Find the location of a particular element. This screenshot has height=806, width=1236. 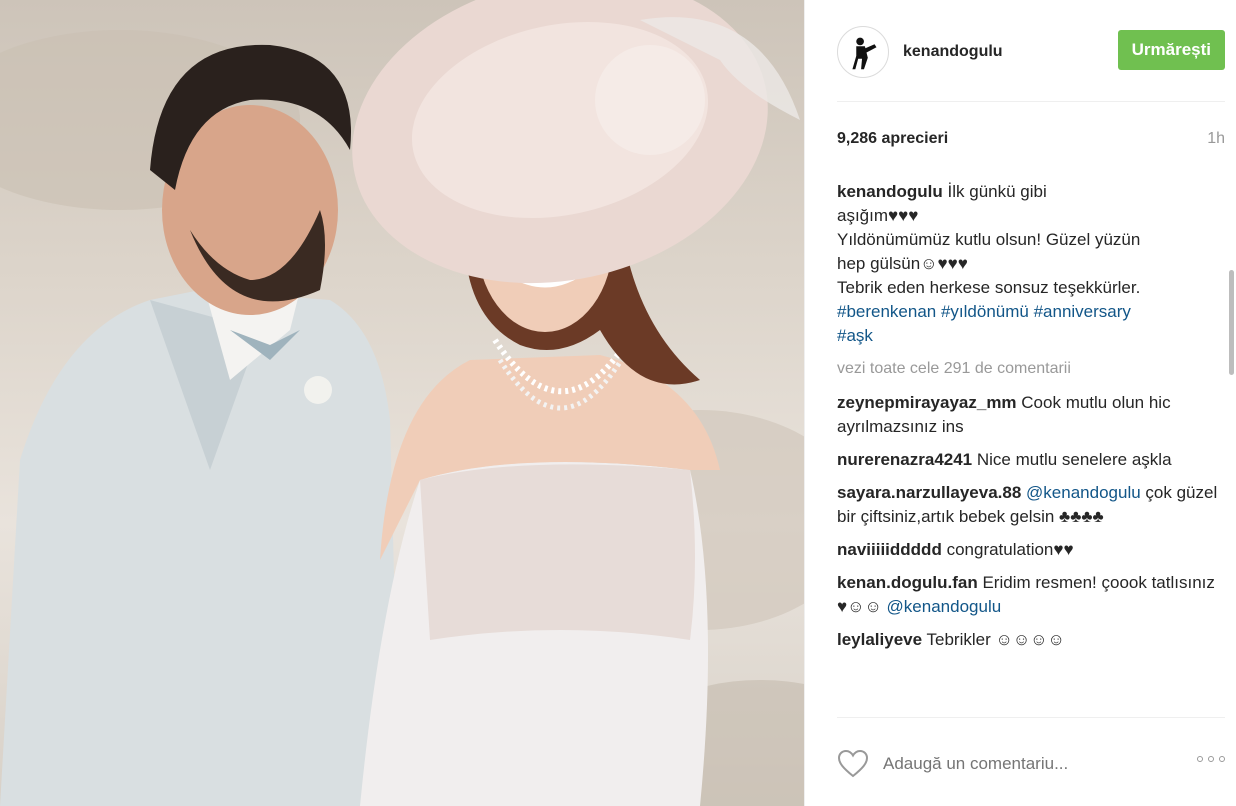

heart-icon is located at coordinates (853, 764).